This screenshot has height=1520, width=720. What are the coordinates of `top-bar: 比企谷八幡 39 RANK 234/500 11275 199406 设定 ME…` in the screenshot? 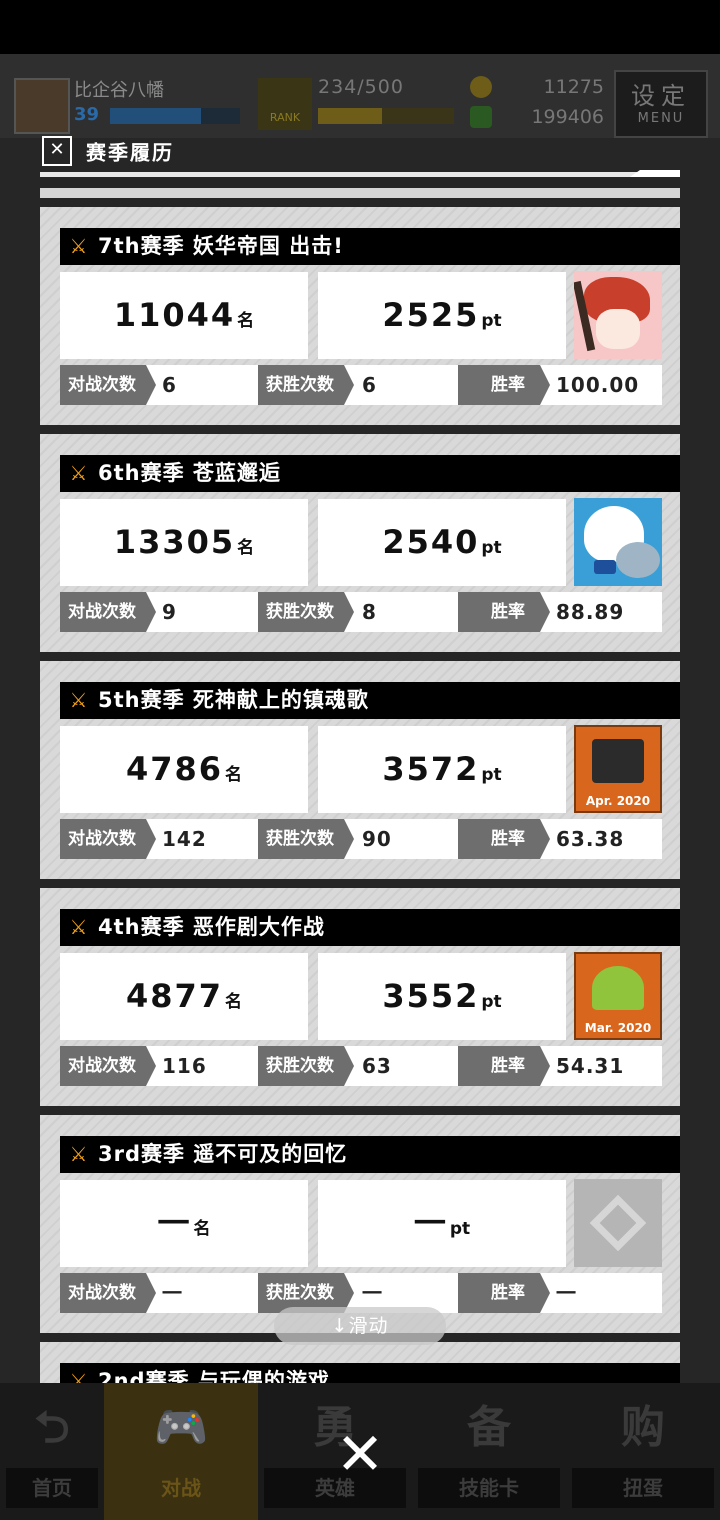 It's located at (360, 96).